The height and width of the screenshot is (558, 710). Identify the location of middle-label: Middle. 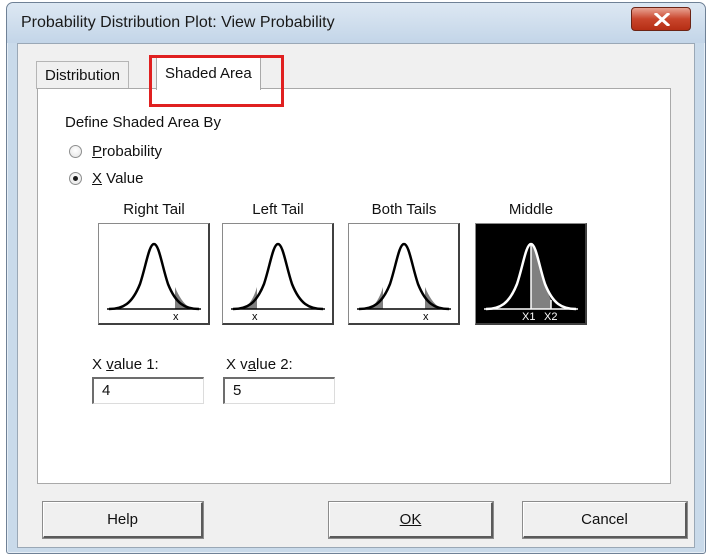
(531, 209).